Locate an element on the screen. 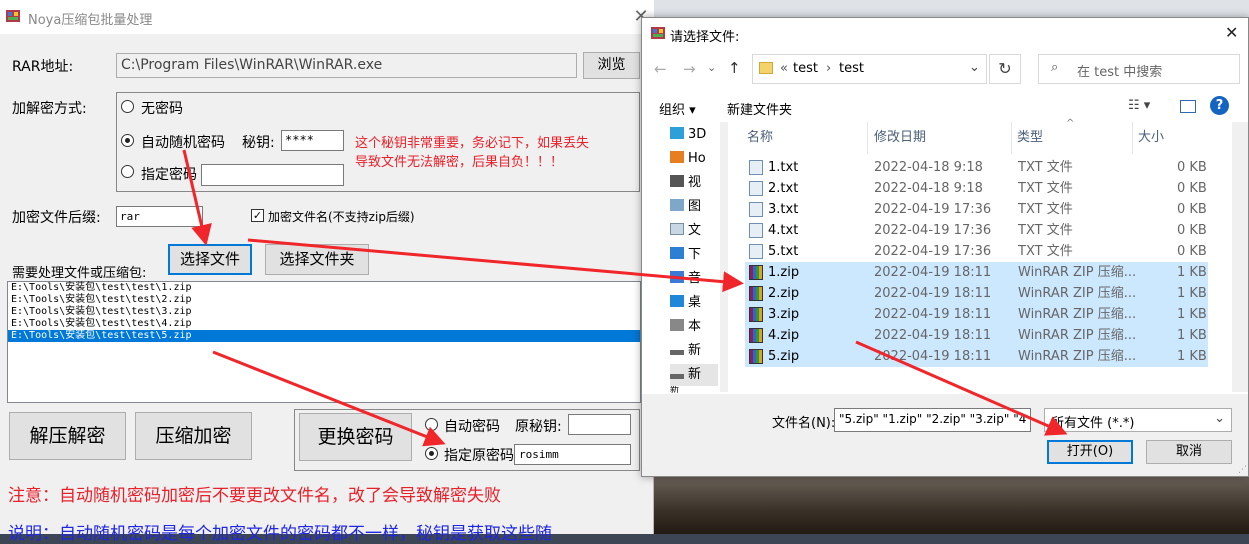 The height and width of the screenshot is (544, 1249). breadcrumb-test-1: test is located at coordinates (805, 68).